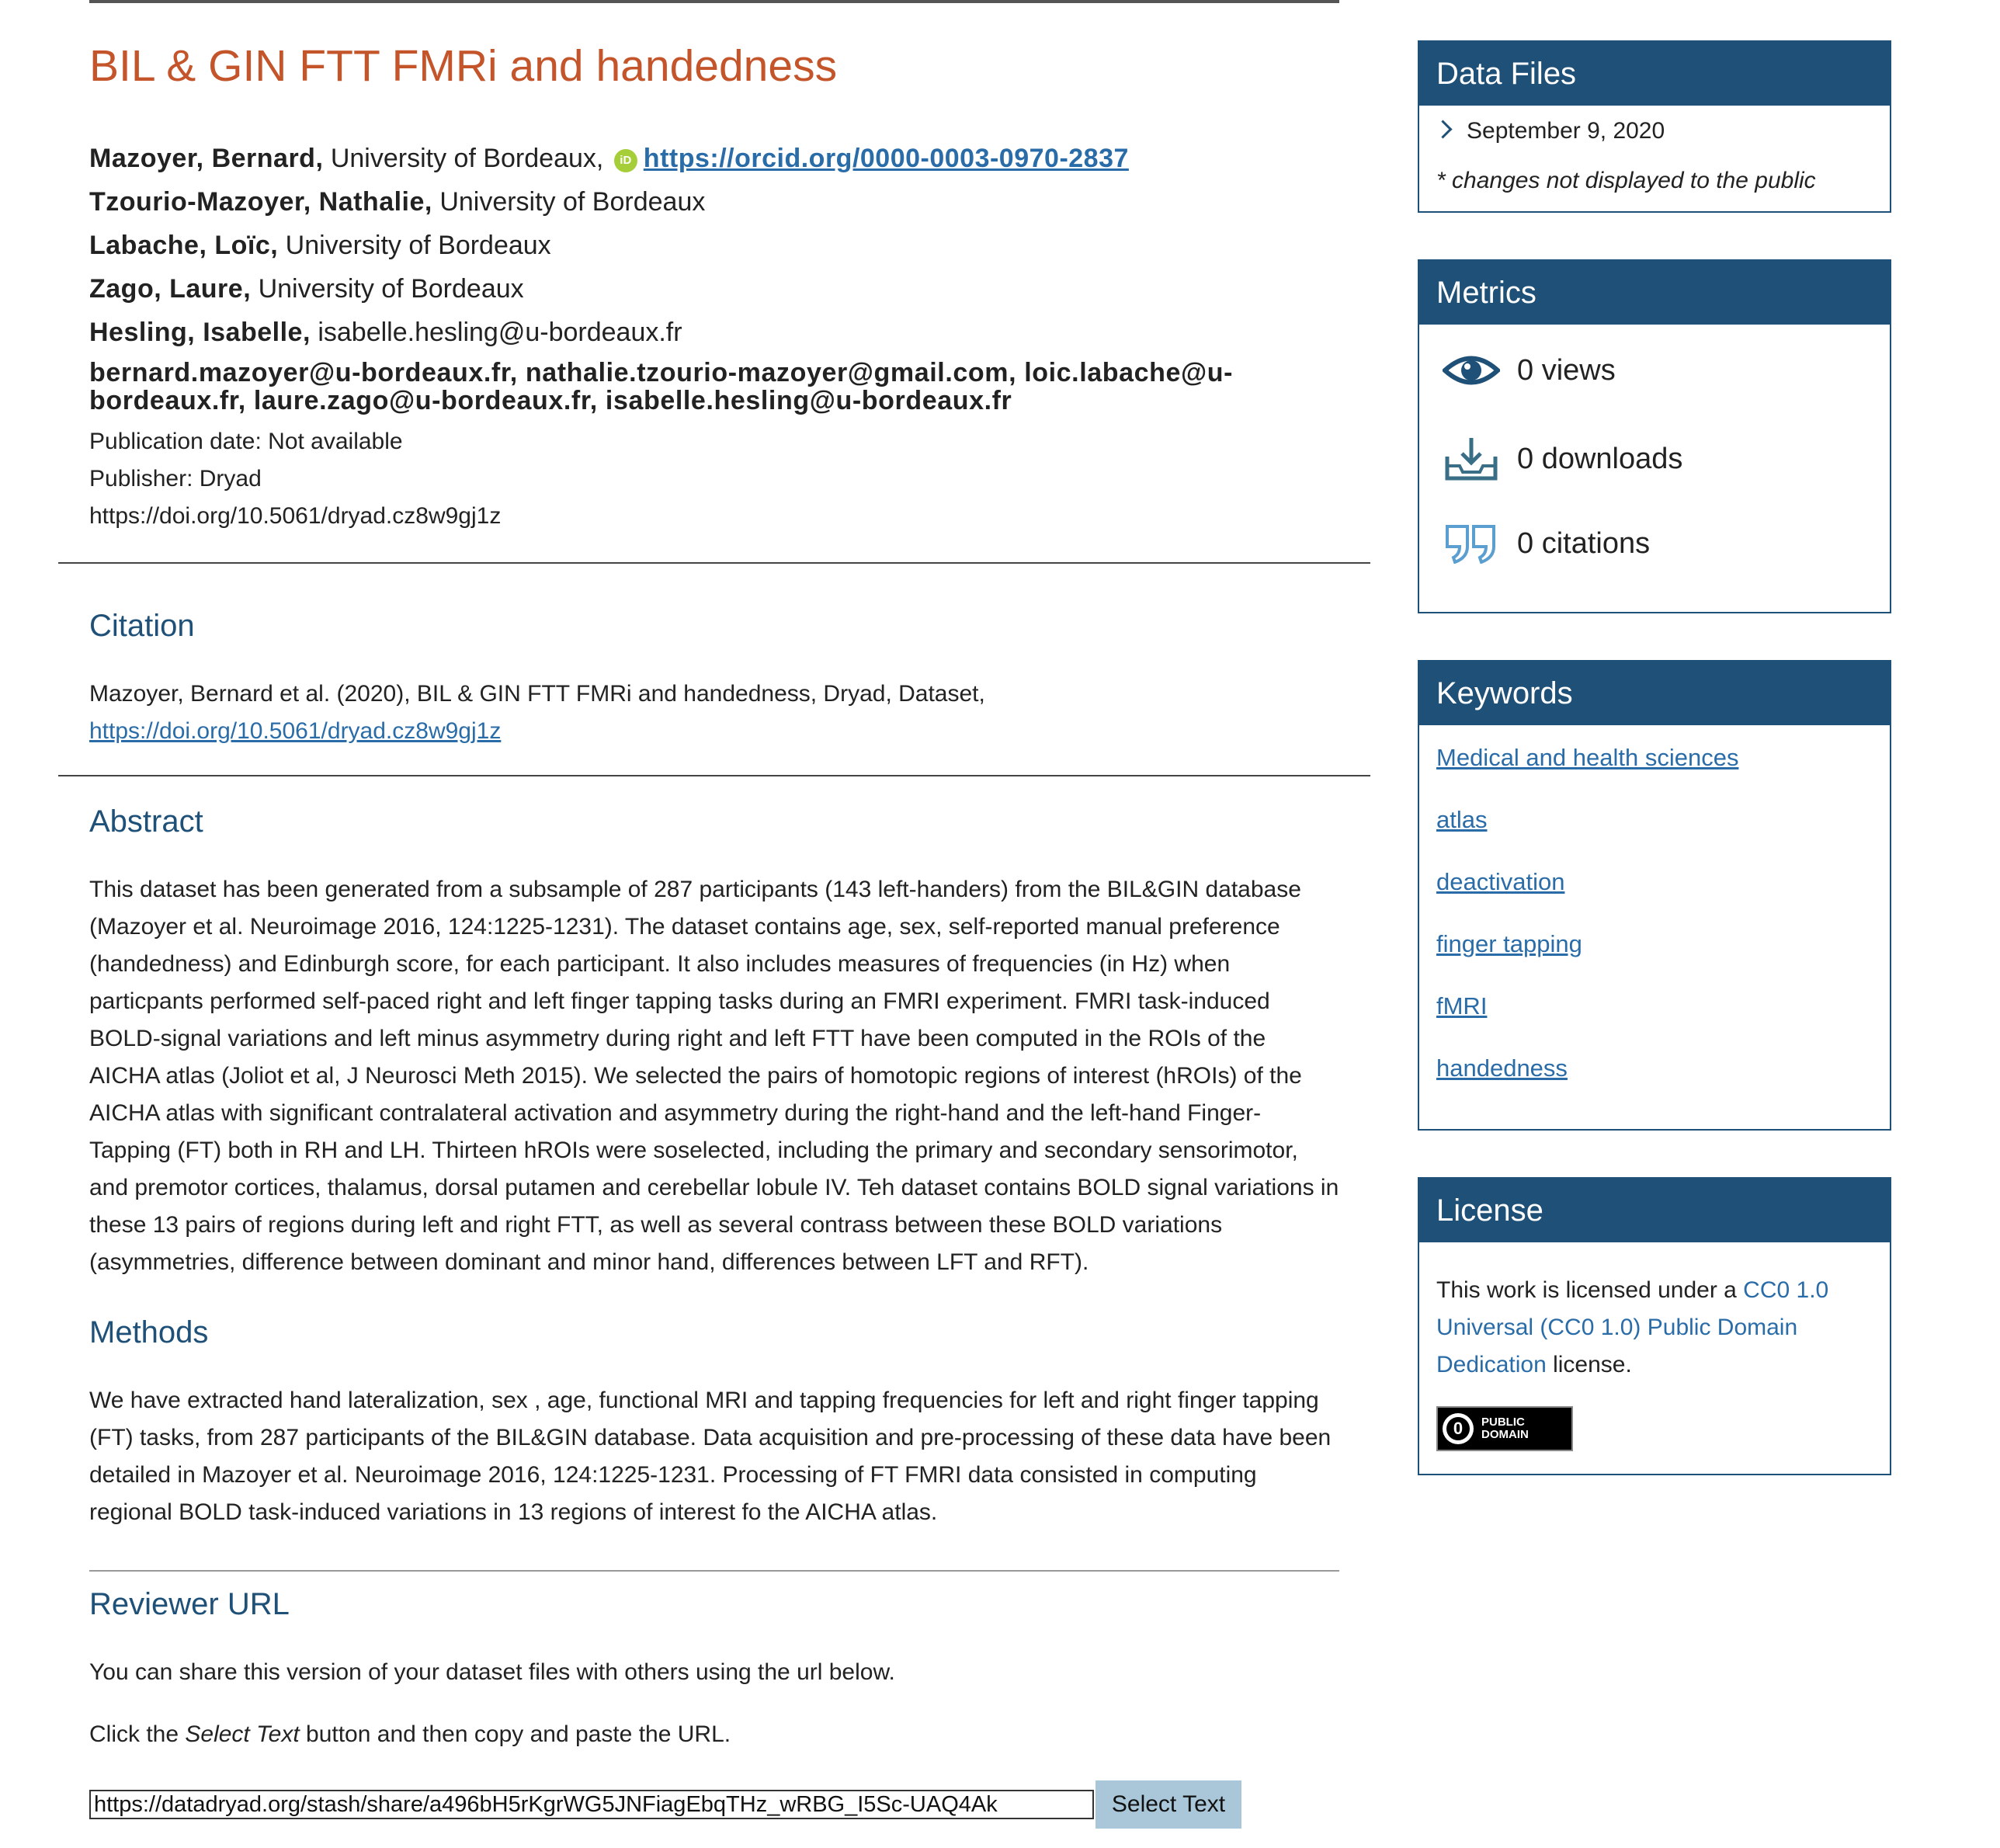  Describe the element at coordinates (184, 246) in the screenshot. I see `author-name: Labache, Loïc,` at that location.